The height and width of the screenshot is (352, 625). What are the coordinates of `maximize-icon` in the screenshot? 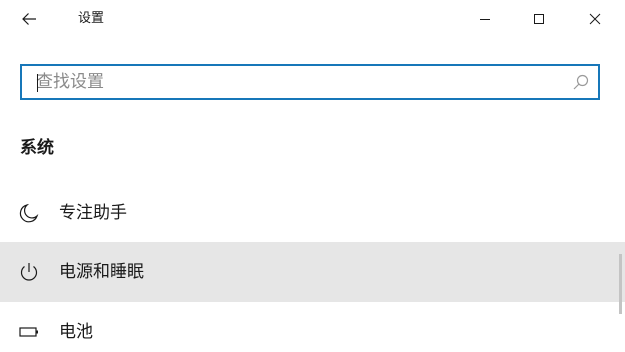 It's located at (539, 19).